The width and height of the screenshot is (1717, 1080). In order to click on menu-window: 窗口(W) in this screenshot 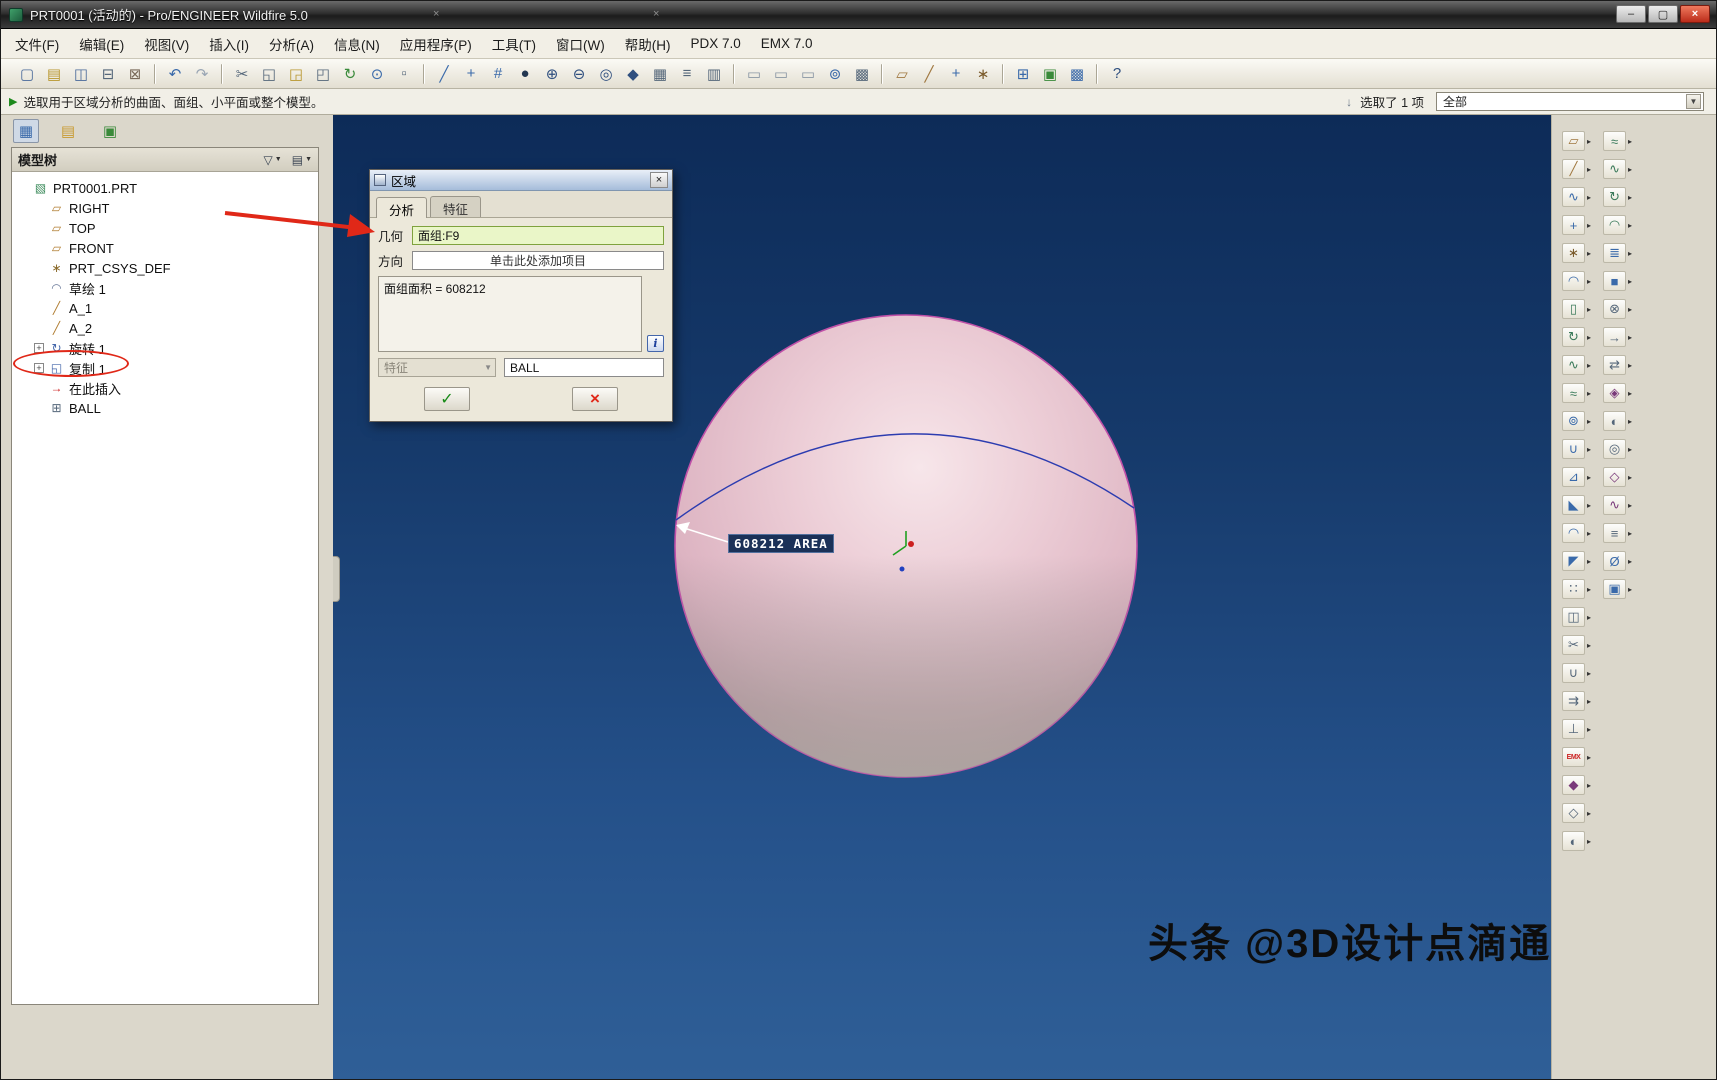, I will do `click(580, 44)`.